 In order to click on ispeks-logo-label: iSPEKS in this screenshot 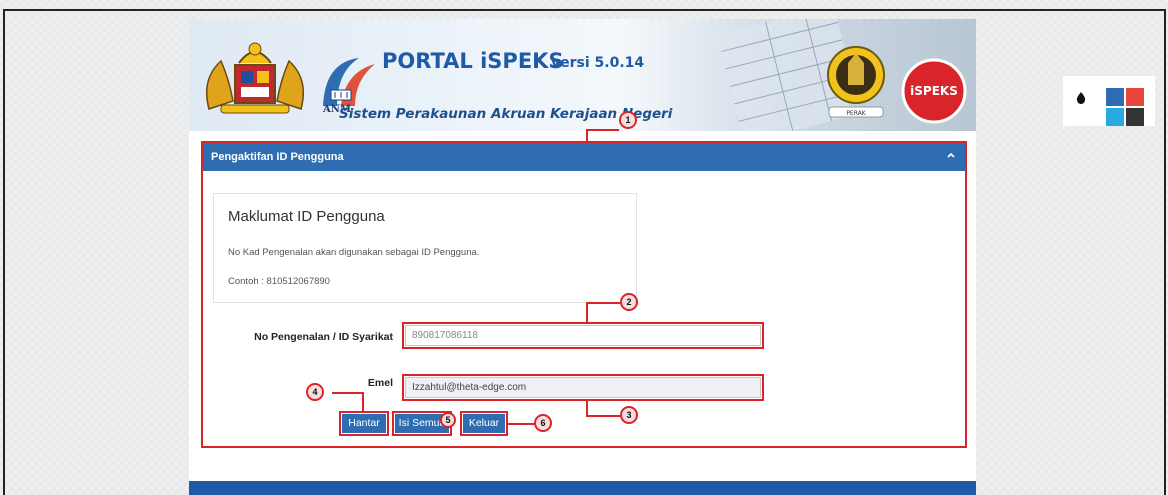, I will do `click(934, 91)`.